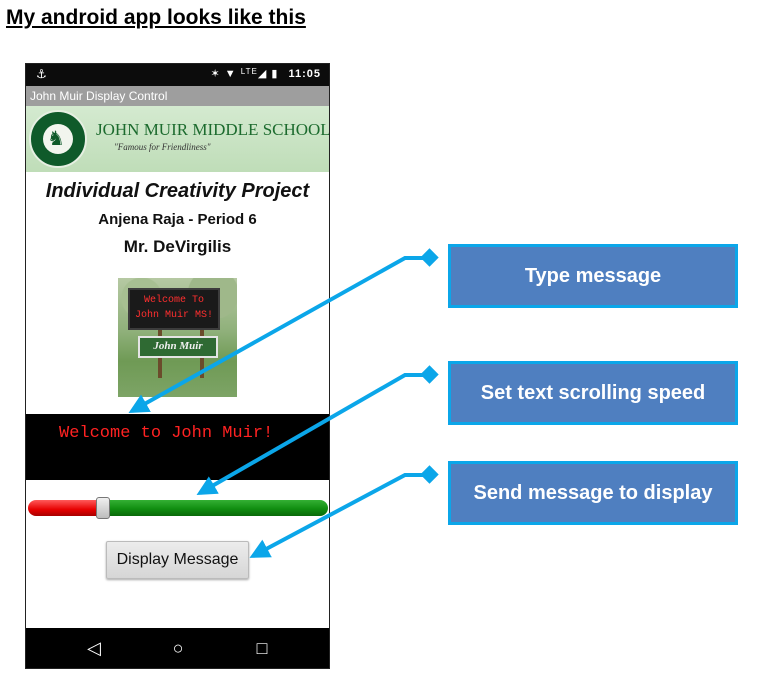  What do you see at coordinates (593, 276) in the screenshot?
I see `callout-type-message: Type message` at bounding box center [593, 276].